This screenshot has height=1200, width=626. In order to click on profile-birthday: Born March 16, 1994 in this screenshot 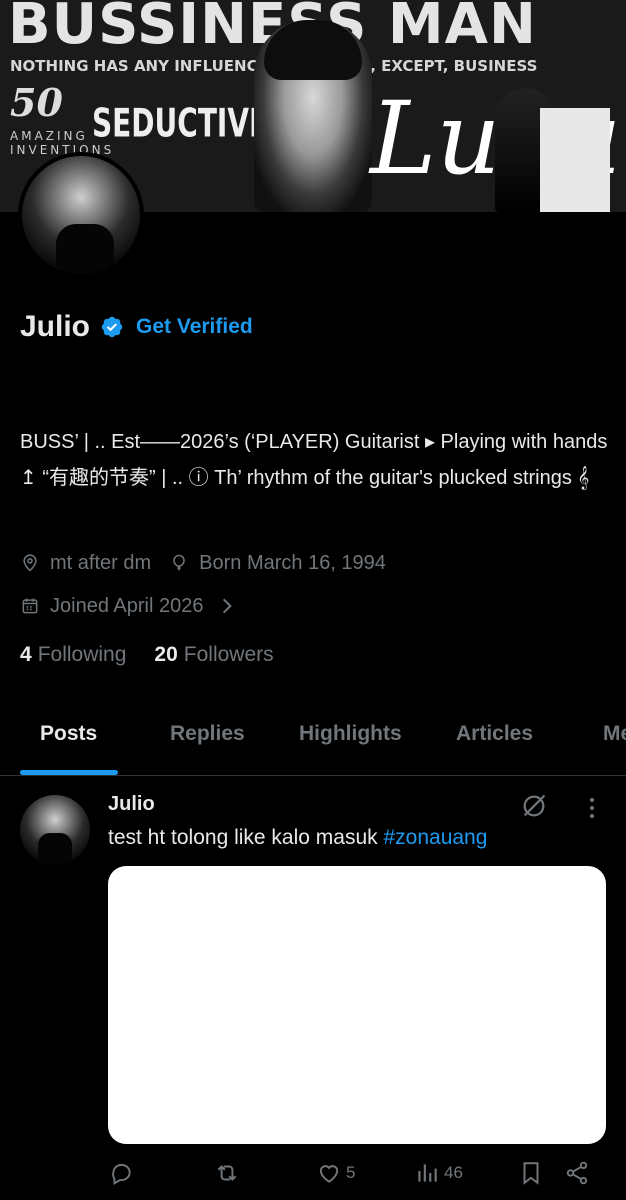, I will do `click(277, 563)`.